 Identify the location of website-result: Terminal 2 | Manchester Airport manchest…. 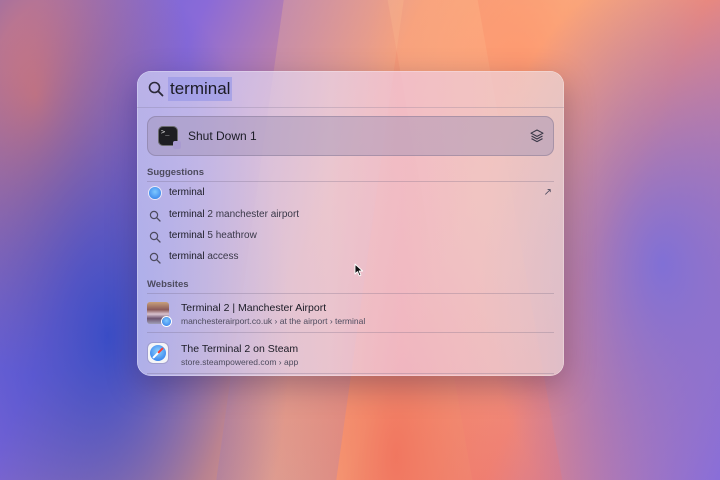
(350, 317).